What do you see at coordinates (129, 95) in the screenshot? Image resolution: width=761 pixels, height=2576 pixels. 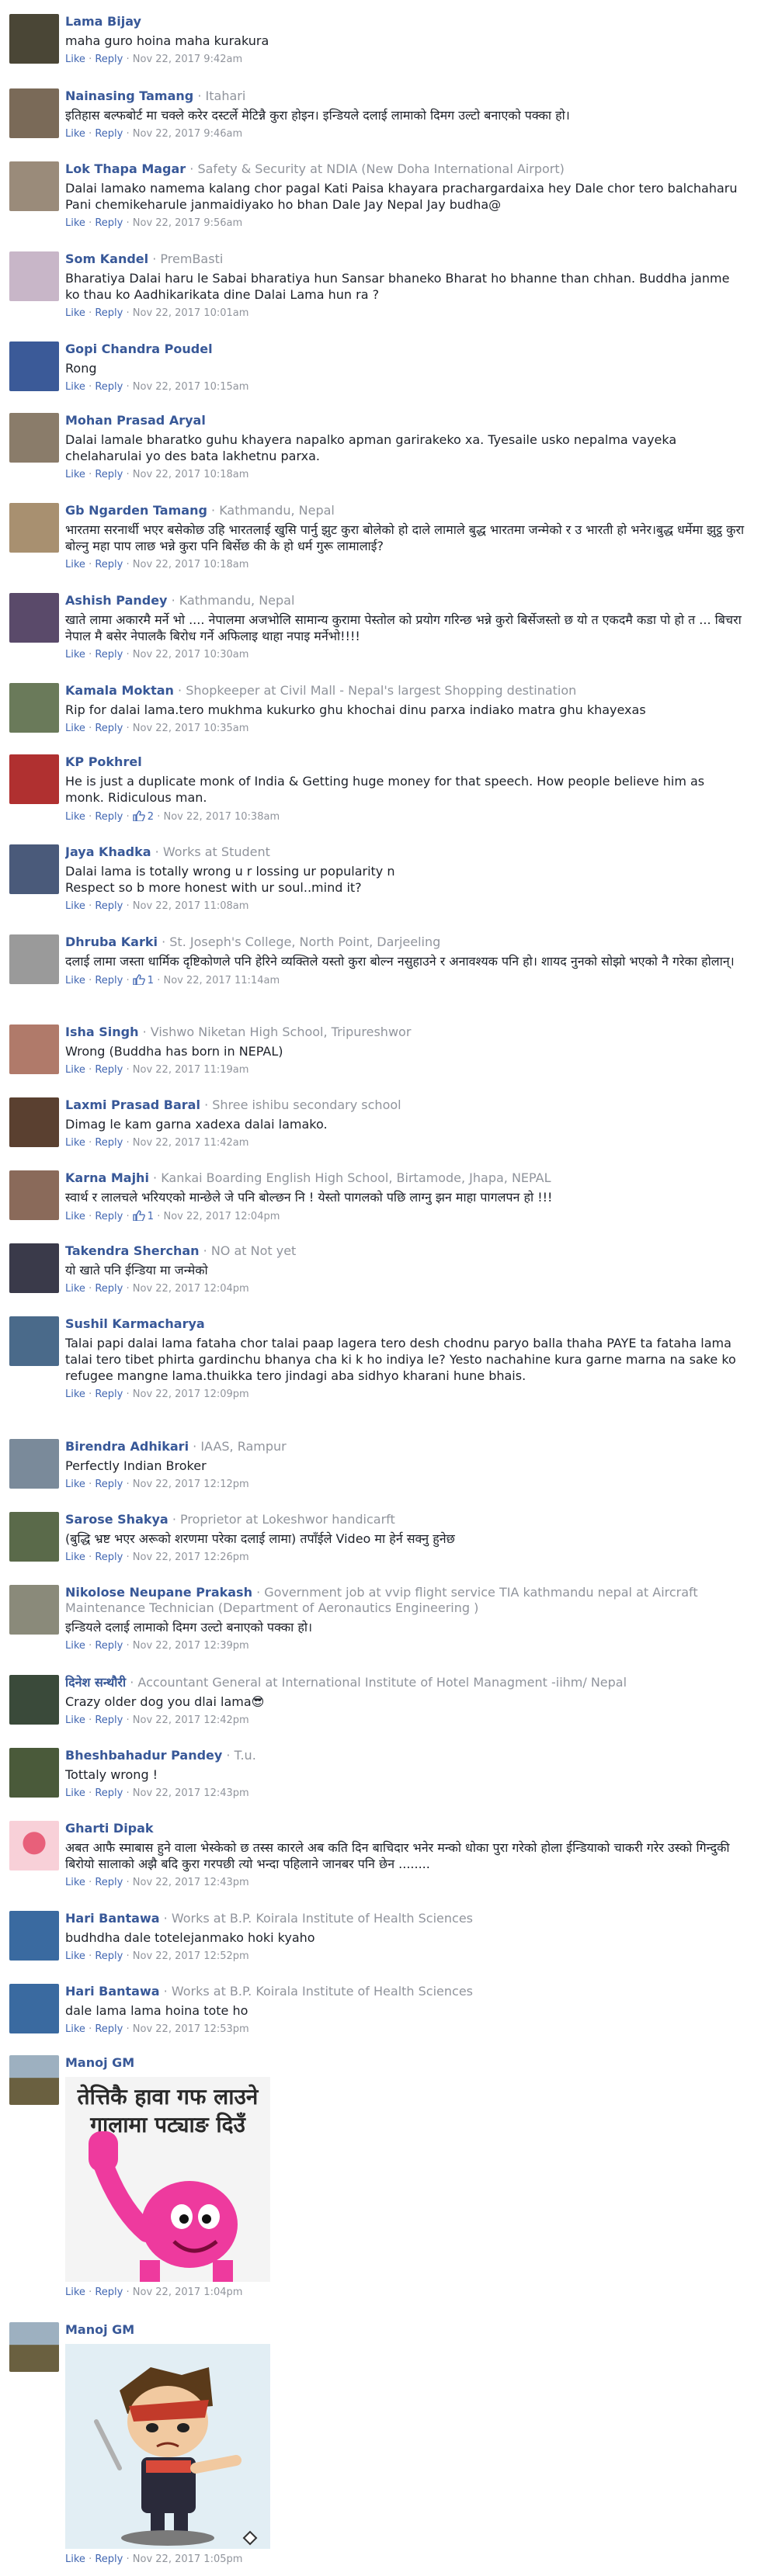 I see `commenter-name: Nainasing Tamang` at bounding box center [129, 95].